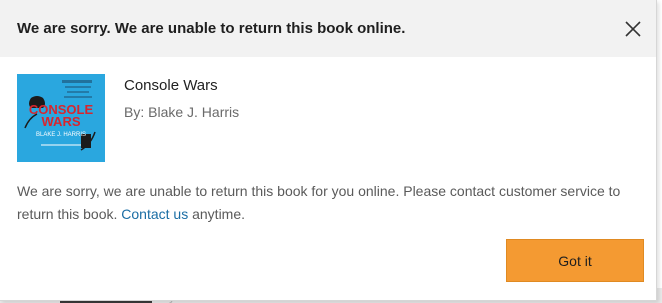 This screenshot has height=303, width=662. Describe the element at coordinates (182, 112) in the screenshot. I see `book-author: By: Blake J. Harris` at that location.